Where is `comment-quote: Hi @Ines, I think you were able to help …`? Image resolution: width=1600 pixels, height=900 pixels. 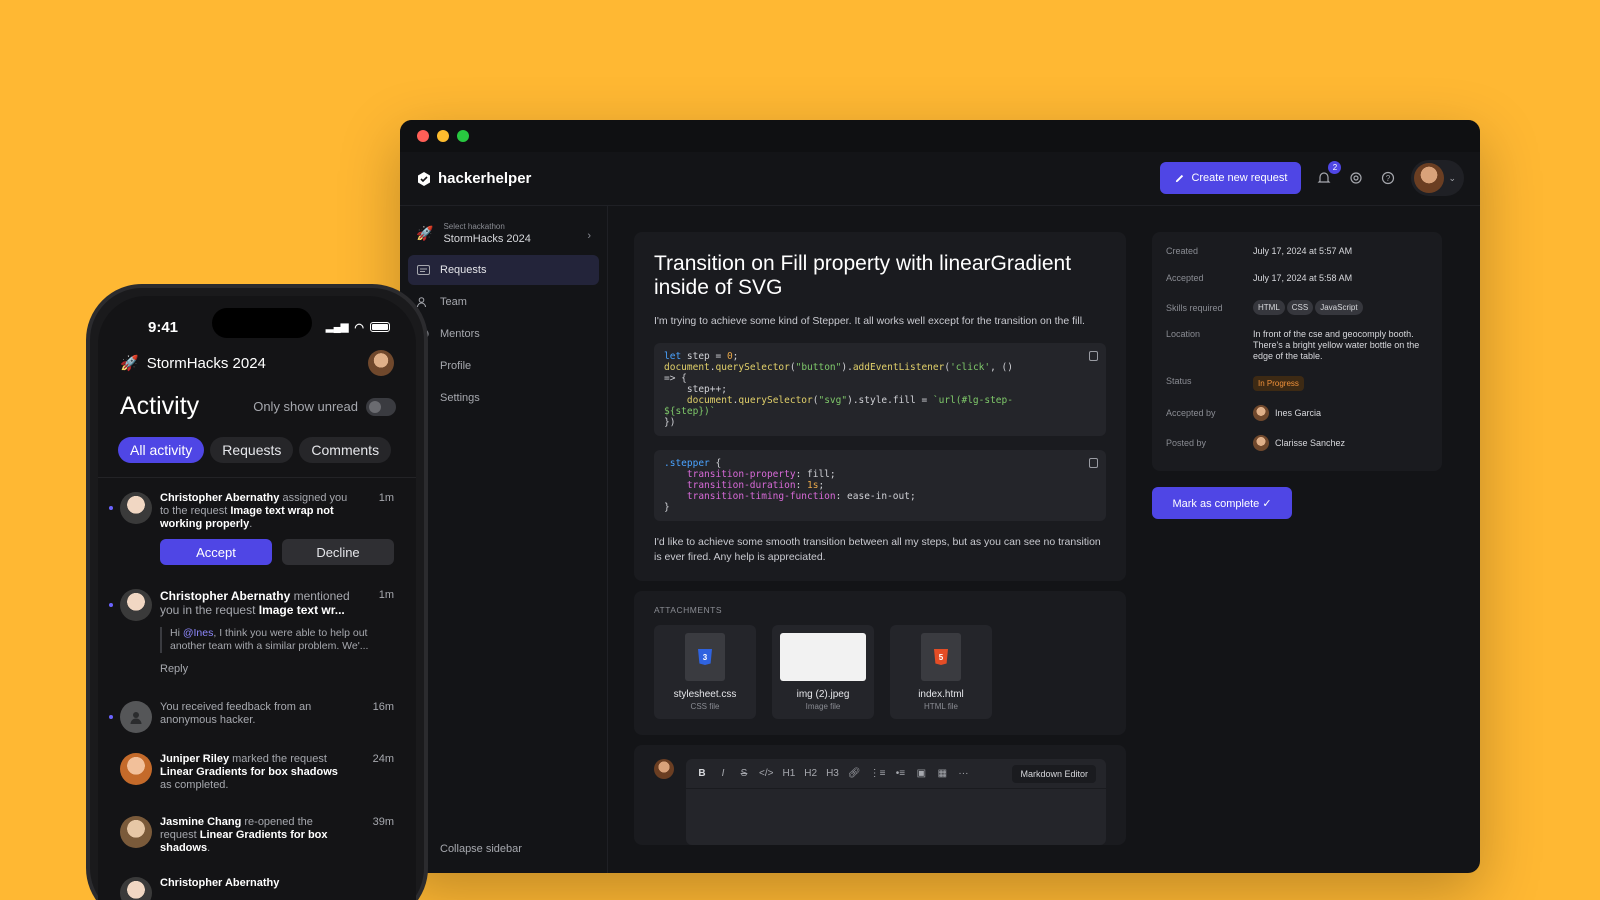 comment-quote: Hi @Ines, I think you were able to help … is located at coordinates (277, 640).